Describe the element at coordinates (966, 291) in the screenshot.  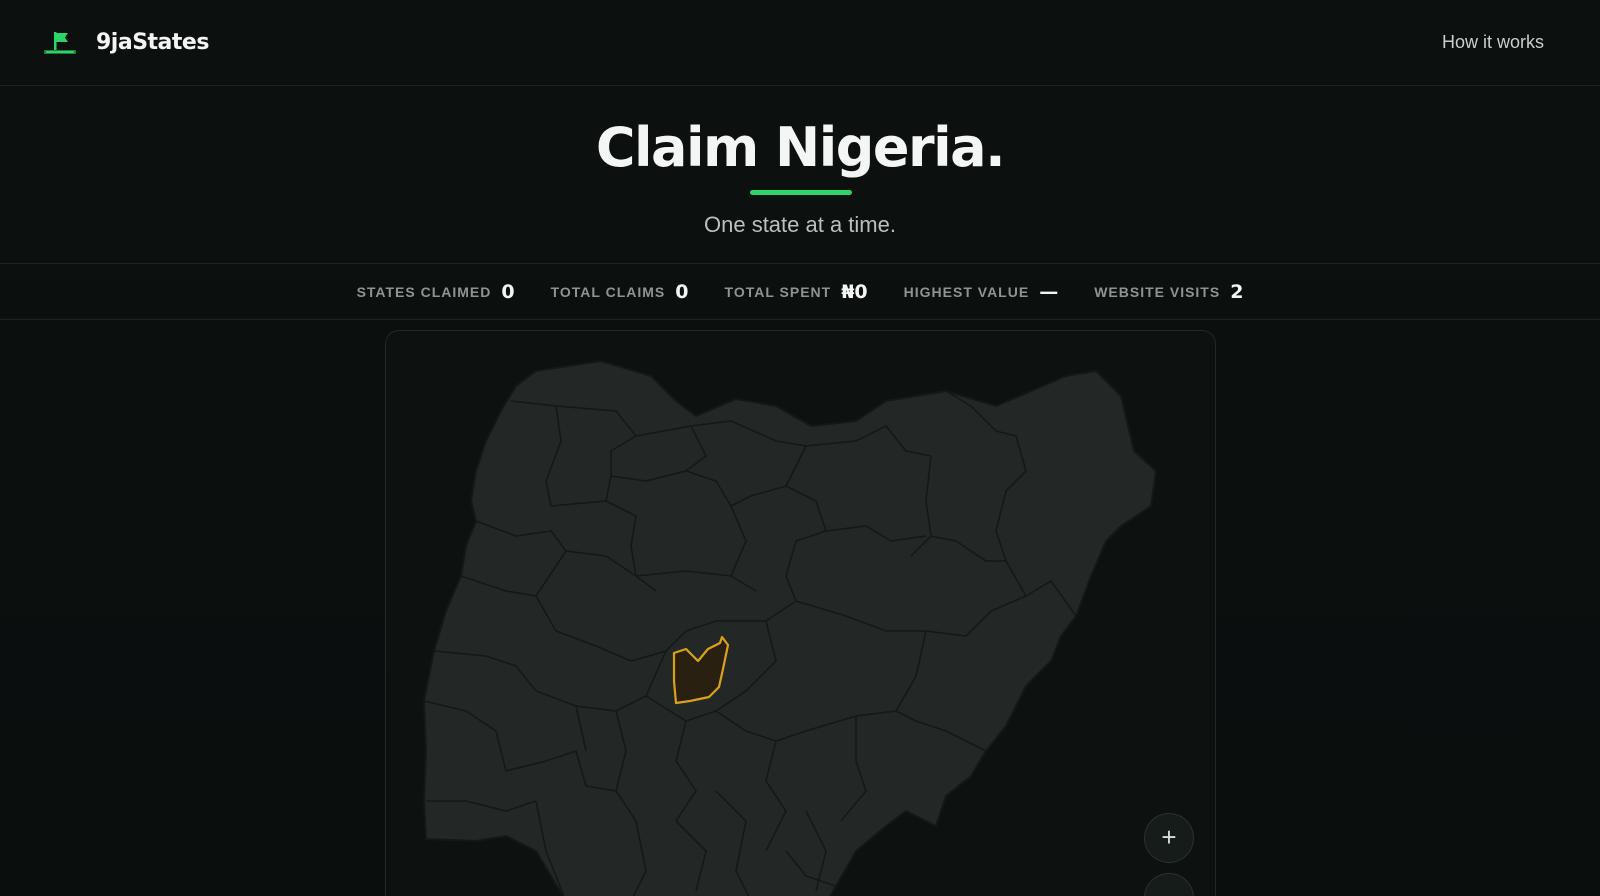
I see `stat-label: HIGHEST VALUE` at that location.